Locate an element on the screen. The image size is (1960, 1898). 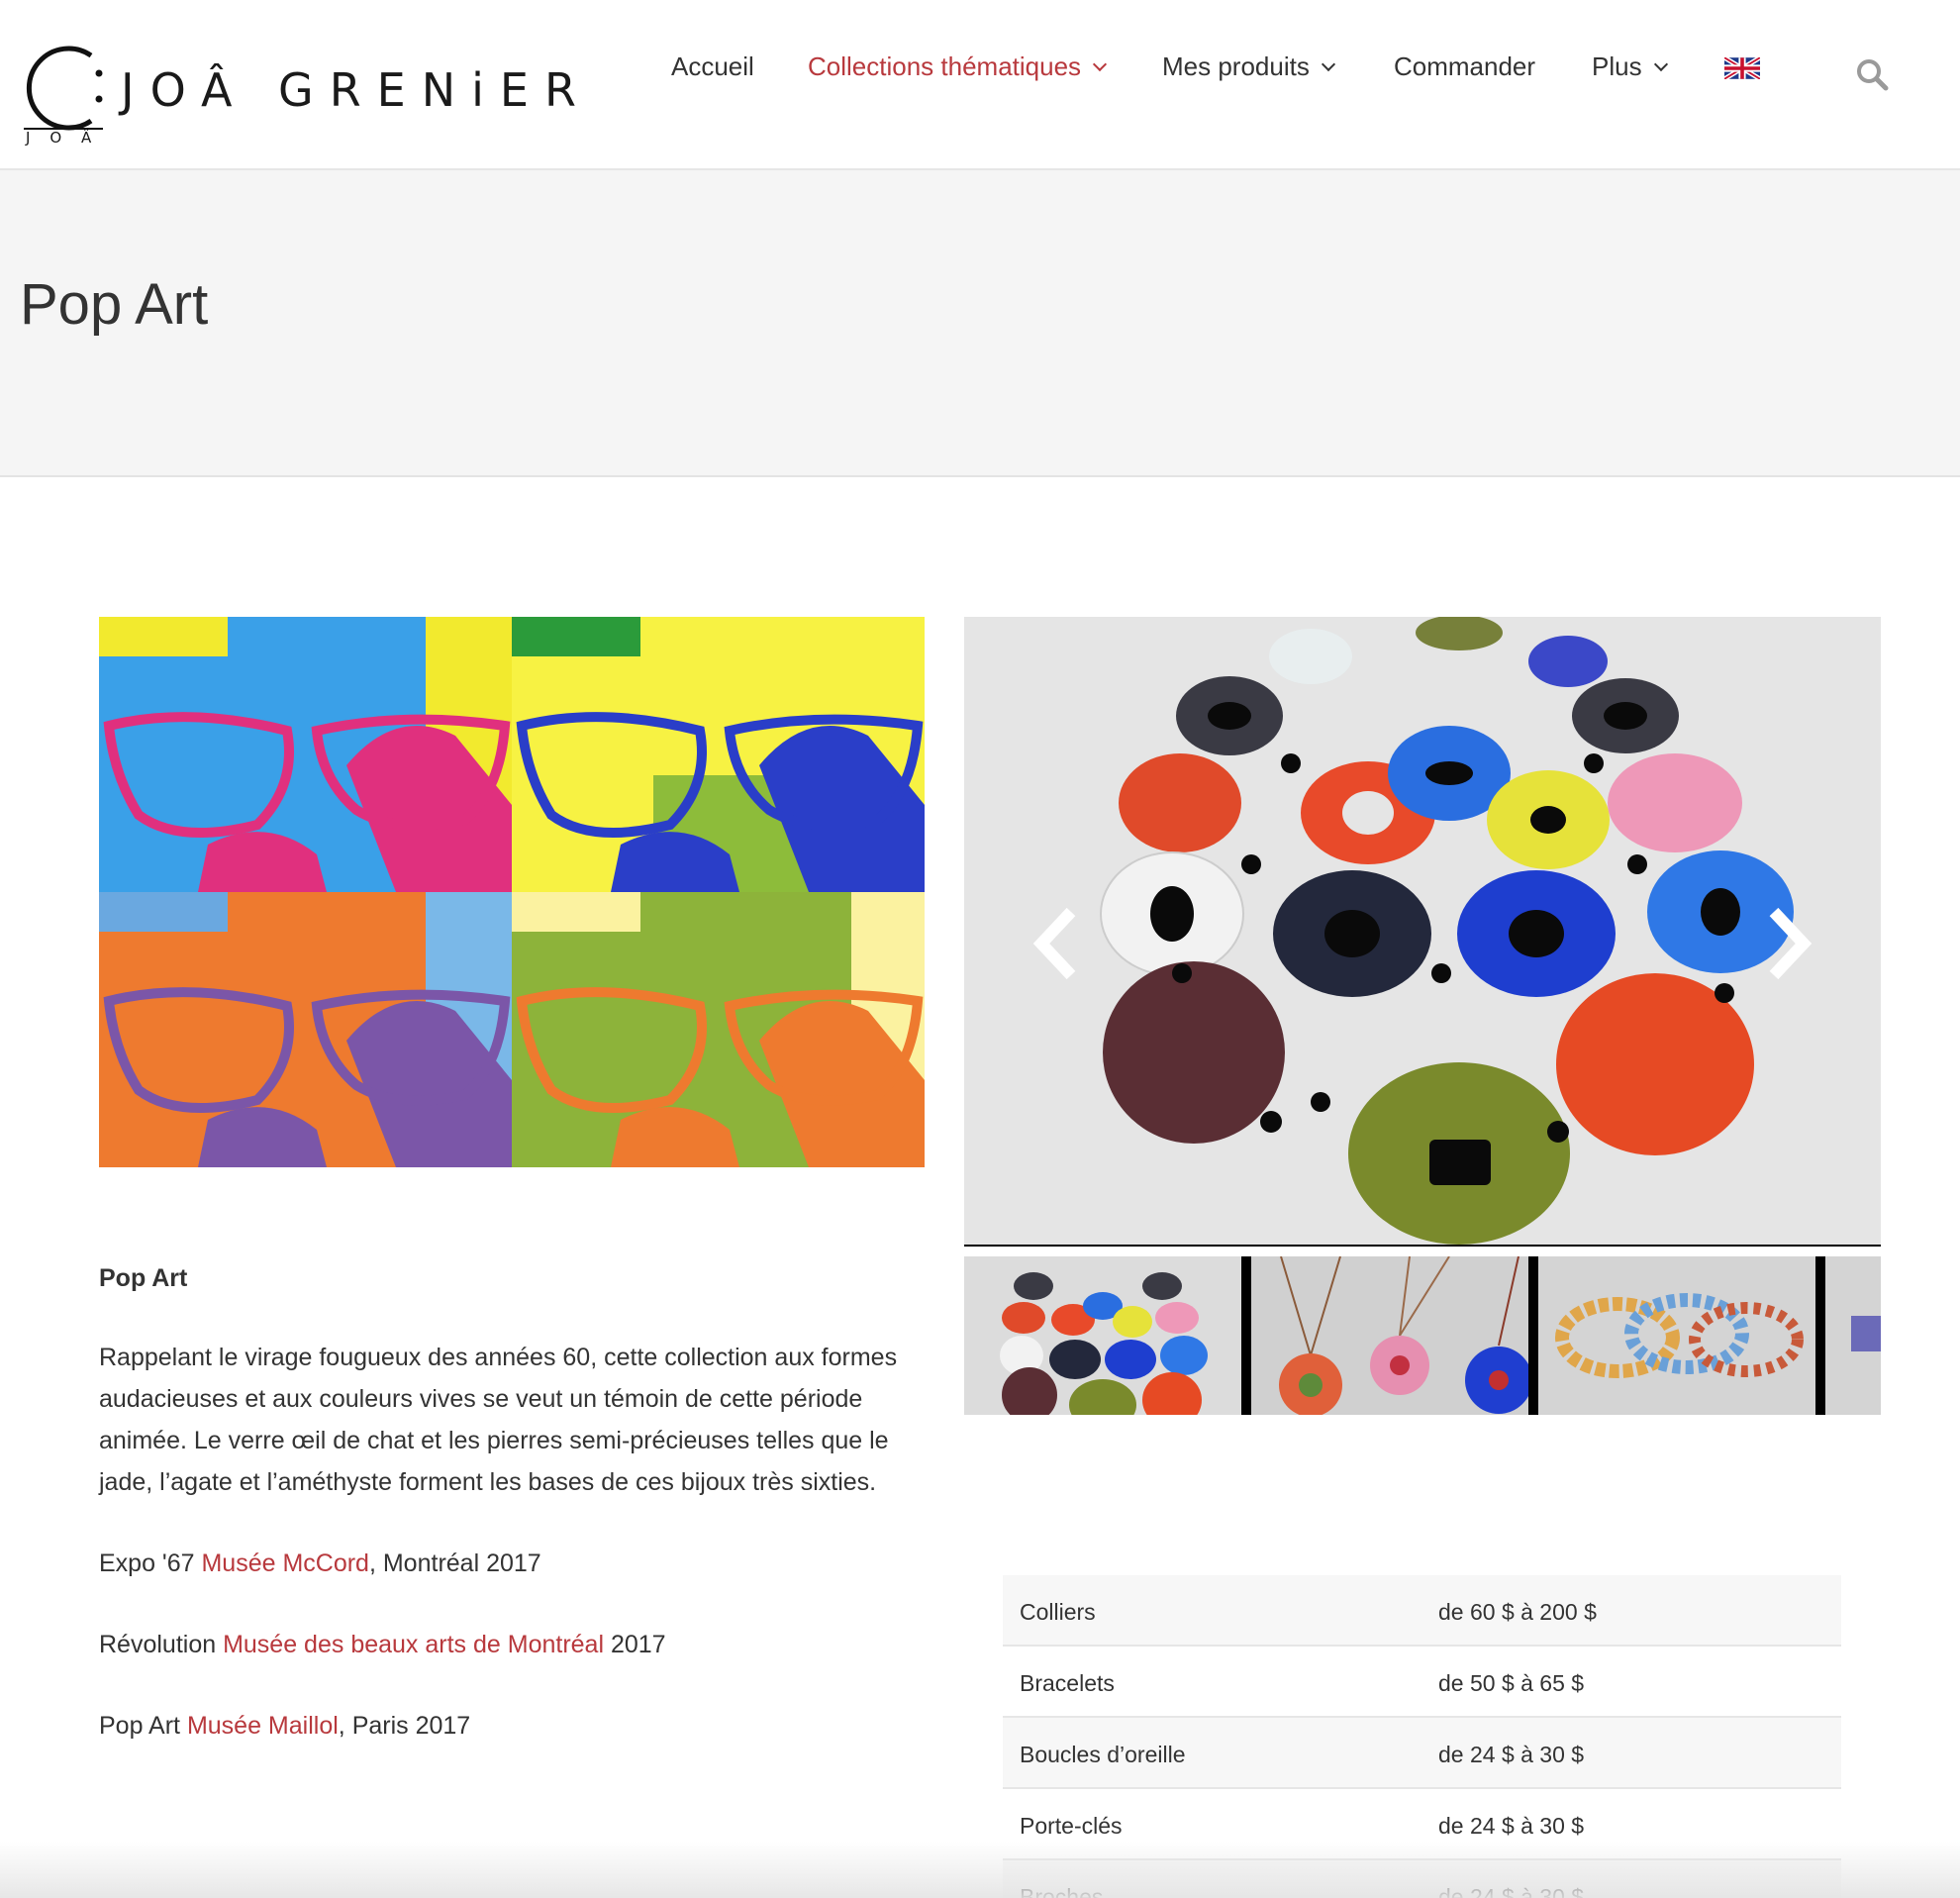
nav-item-label: Collections thématiques is located at coordinates (945, 66).